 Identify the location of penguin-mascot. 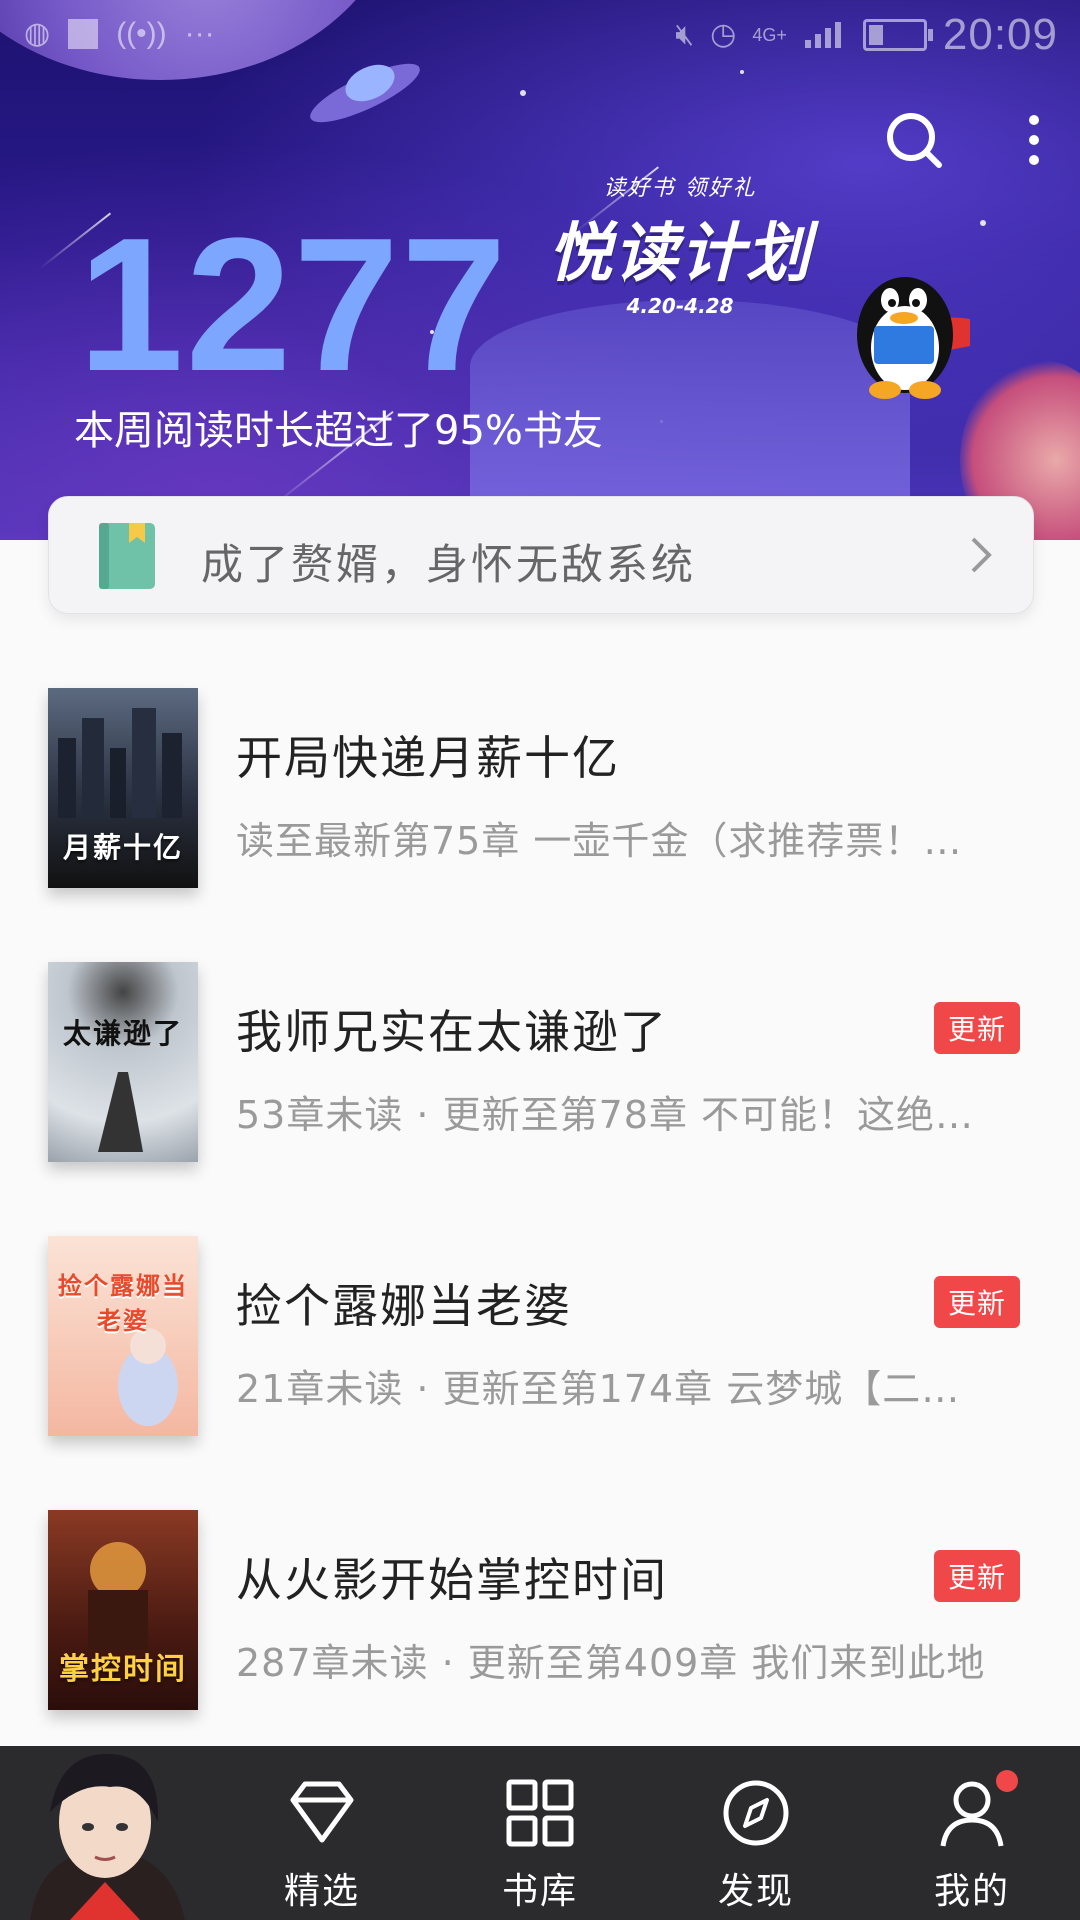
(913, 338).